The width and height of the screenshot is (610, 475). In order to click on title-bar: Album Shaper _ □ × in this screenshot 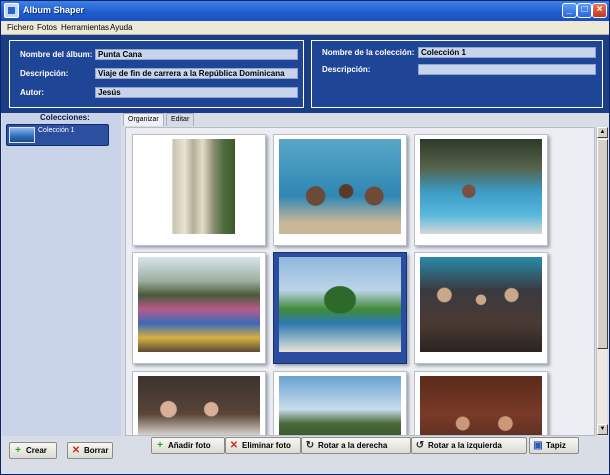, I will do `click(305, 11)`.